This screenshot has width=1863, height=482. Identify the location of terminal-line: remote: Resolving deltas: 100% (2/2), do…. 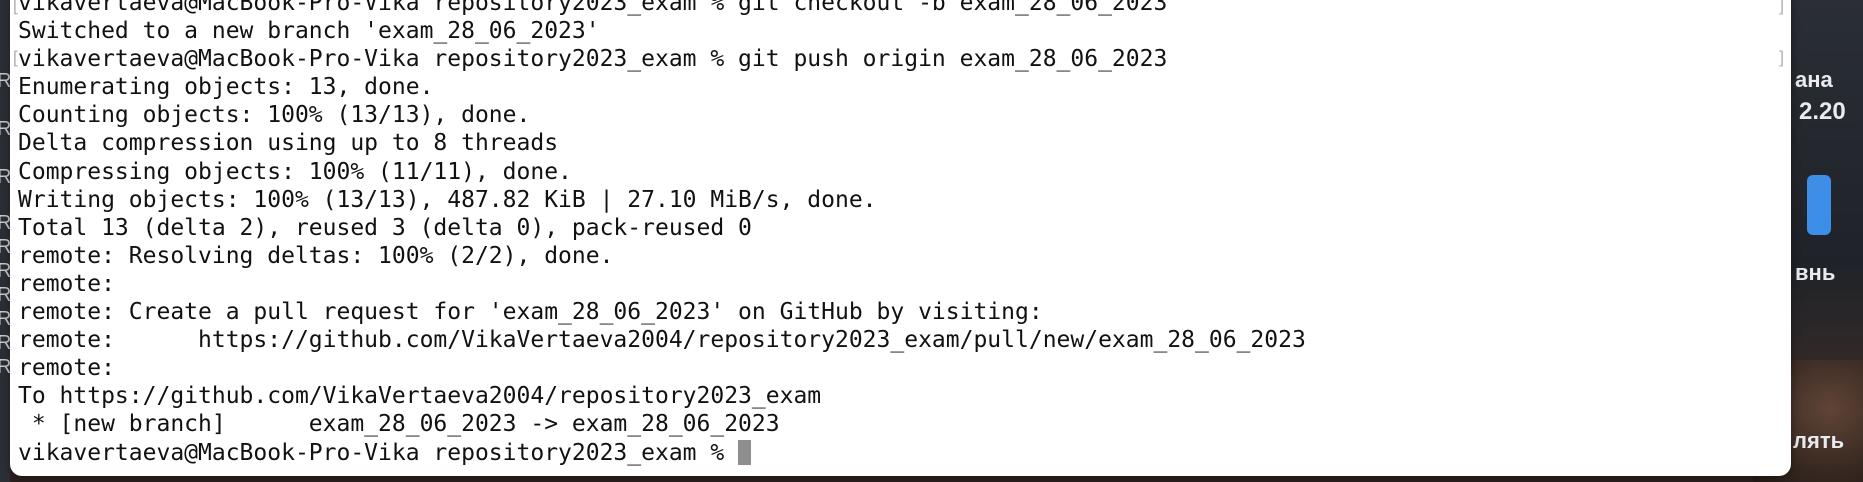
(316, 255).